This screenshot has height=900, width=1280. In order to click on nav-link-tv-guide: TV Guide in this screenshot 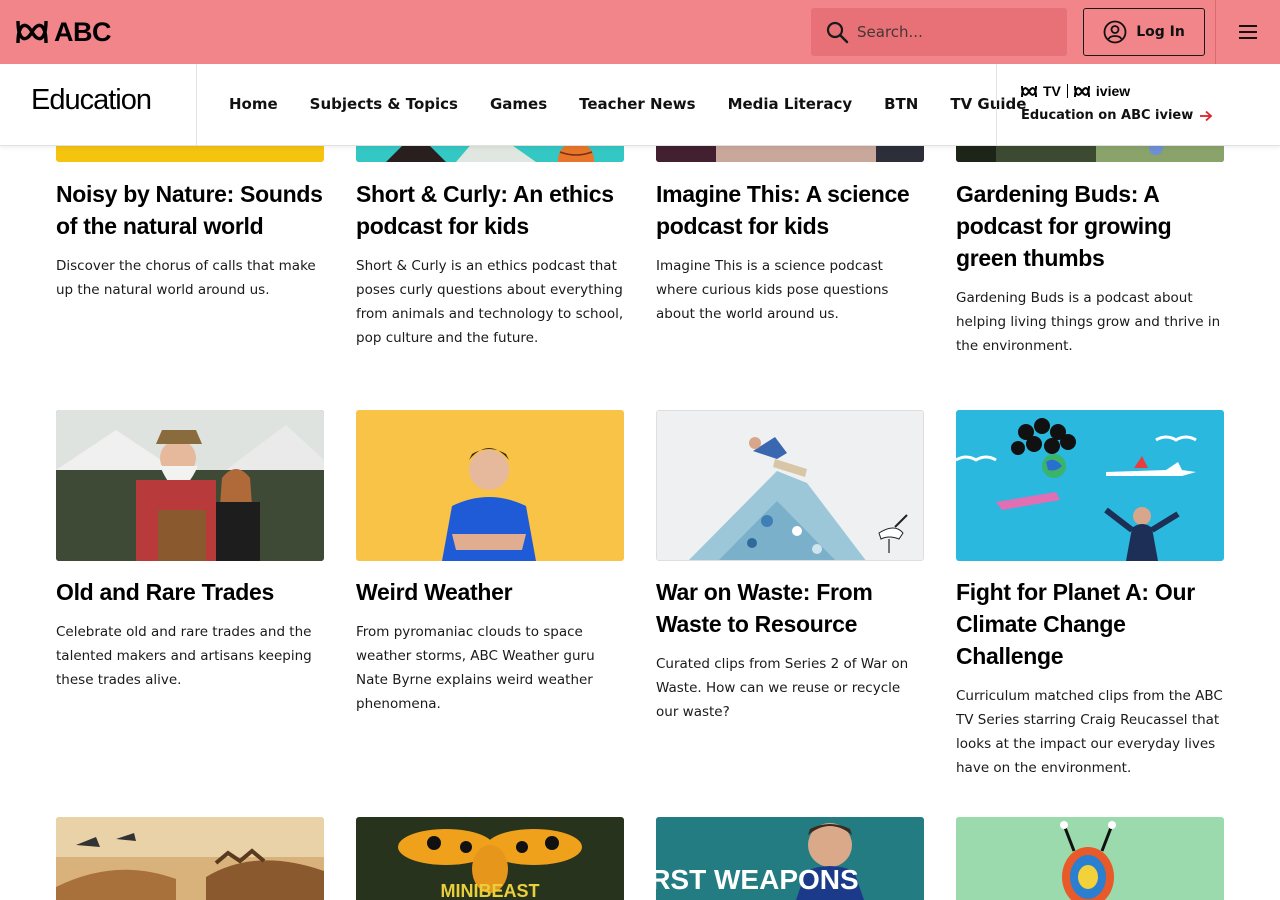, I will do `click(988, 104)`.